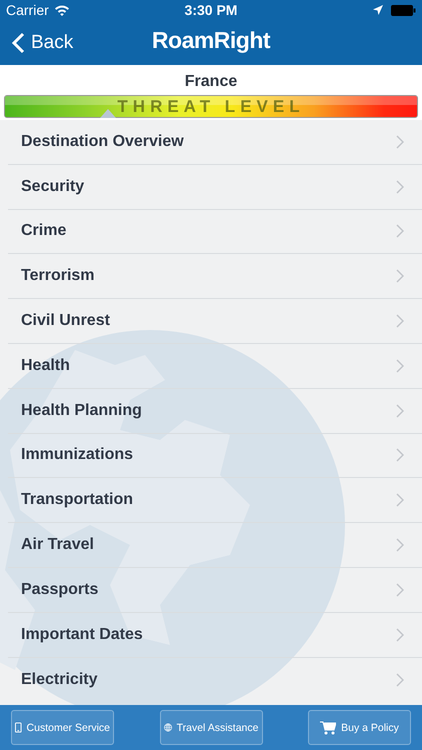 The image size is (422, 750). Describe the element at coordinates (211, 81) in the screenshot. I see `country-title: France` at that location.